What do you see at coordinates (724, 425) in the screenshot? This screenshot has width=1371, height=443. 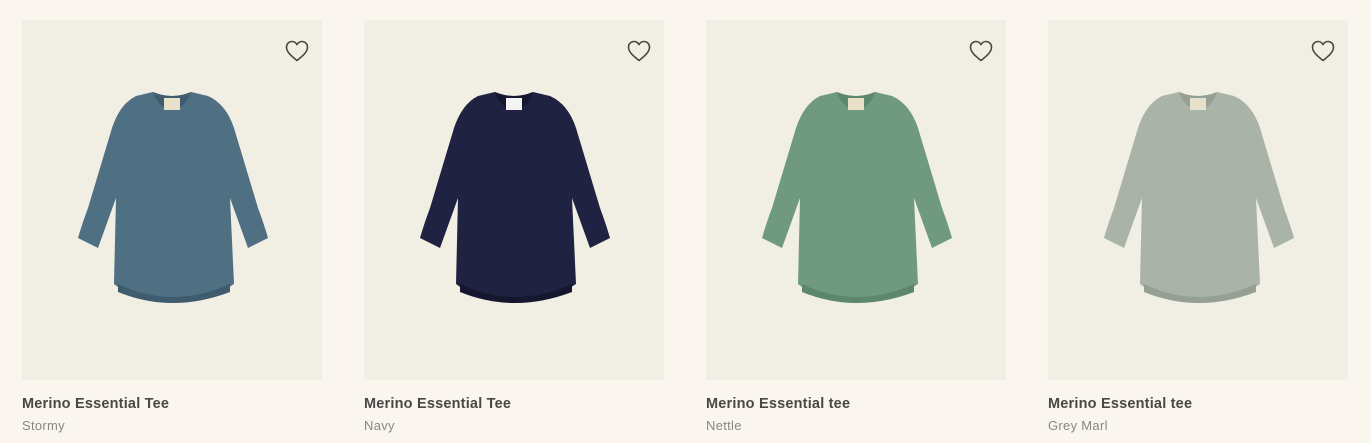 I see `product-color-name: Nettle` at bounding box center [724, 425].